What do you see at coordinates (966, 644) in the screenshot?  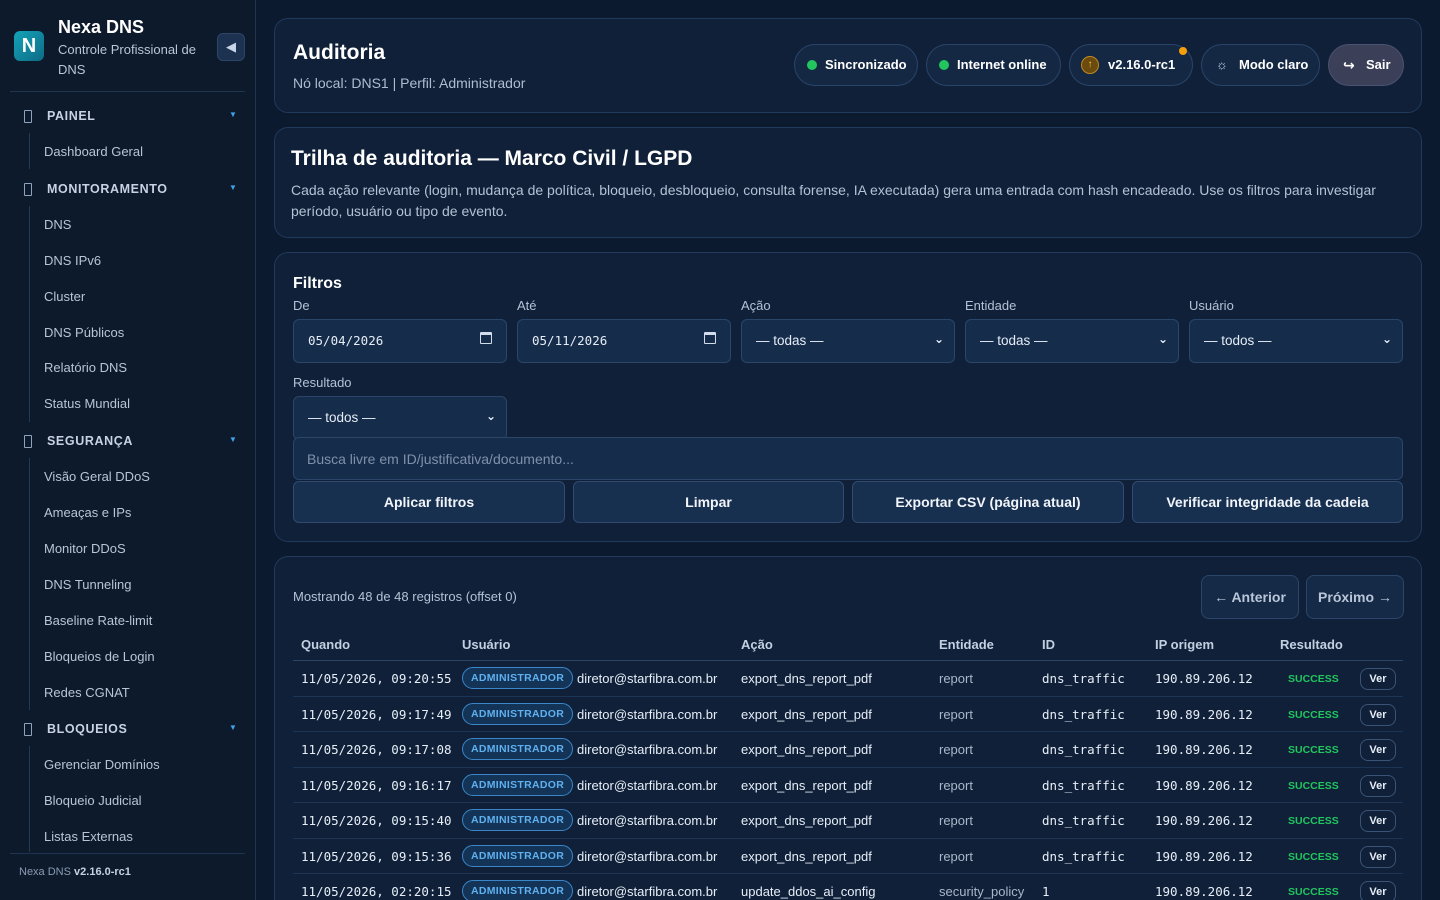 I see `column-header-entidade: Entidade` at bounding box center [966, 644].